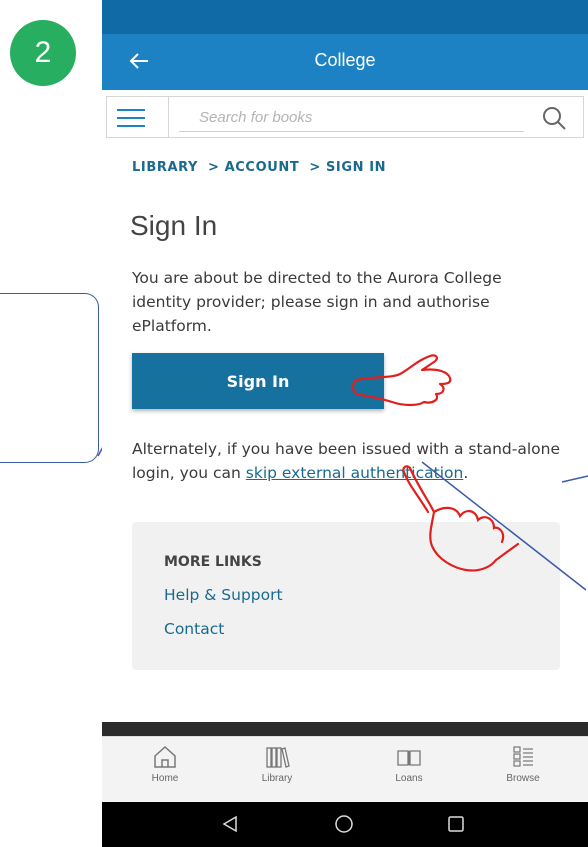 The width and height of the screenshot is (588, 847). I want to click on sign-in-button: Sign In, so click(258, 381).